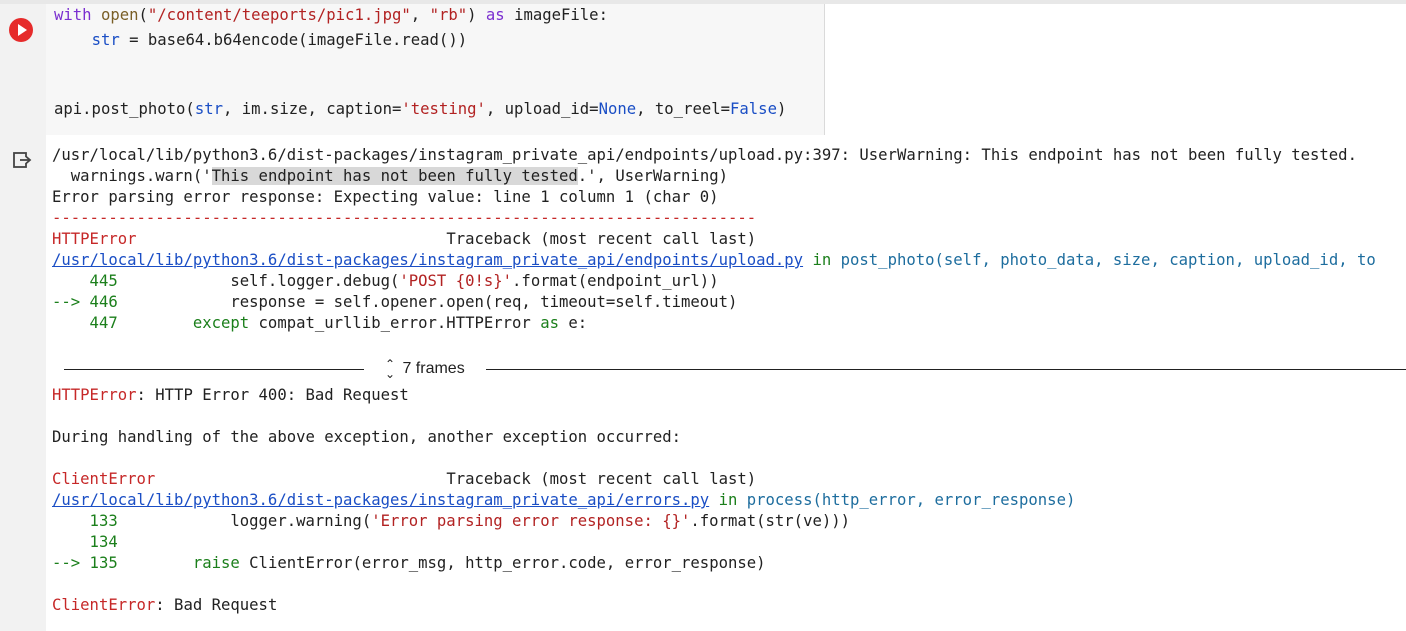 This screenshot has width=1406, height=631. Describe the element at coordinates (420, 15) in the screenshot. I see `comma: ,` at that location.